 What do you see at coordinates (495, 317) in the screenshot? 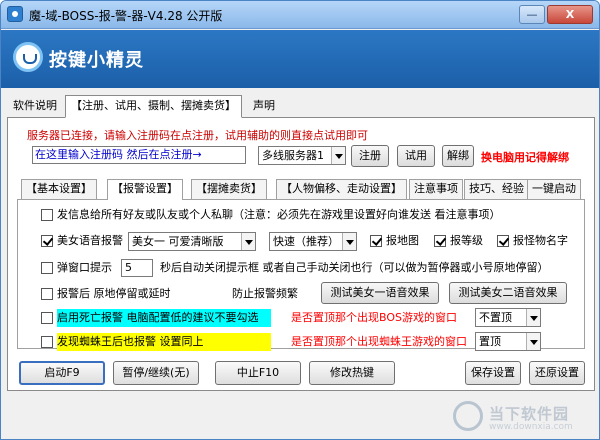
I see `bos-window-select-value: 不置顶` at bounding box center [495, 317].